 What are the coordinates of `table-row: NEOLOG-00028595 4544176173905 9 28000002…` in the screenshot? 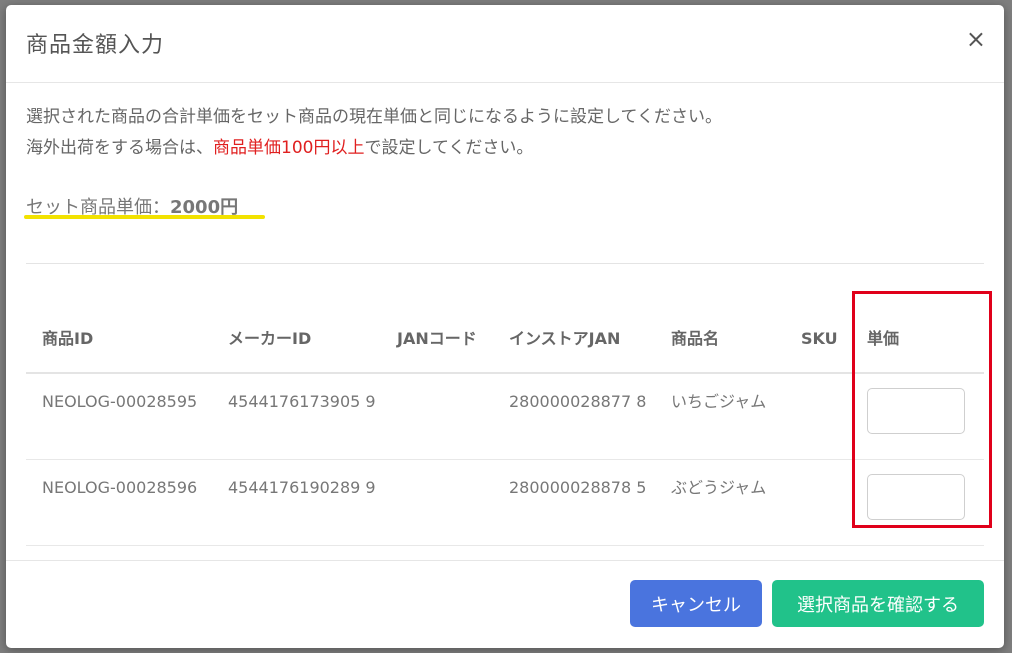 It's located at (505, 416).